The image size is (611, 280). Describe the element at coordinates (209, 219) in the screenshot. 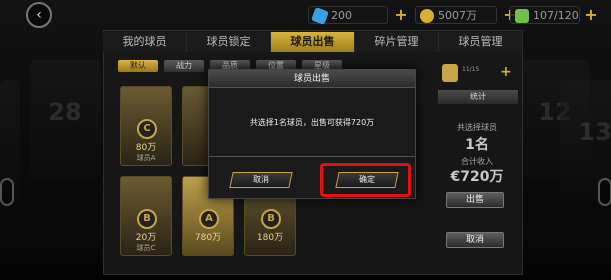

I see `club-badge-icon: A` at that location.